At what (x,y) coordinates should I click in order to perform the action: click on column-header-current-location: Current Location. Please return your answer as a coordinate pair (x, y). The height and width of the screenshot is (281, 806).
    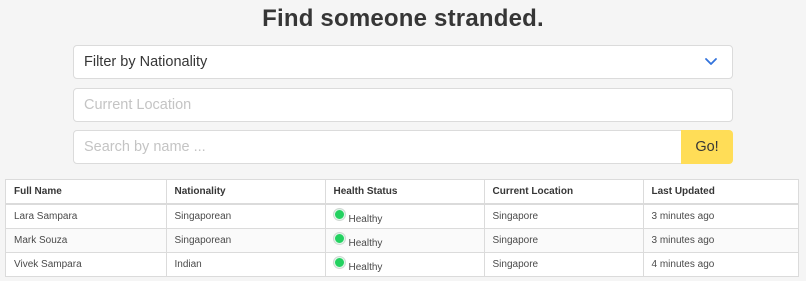
    Looking at the image, I should click on (564, 192).